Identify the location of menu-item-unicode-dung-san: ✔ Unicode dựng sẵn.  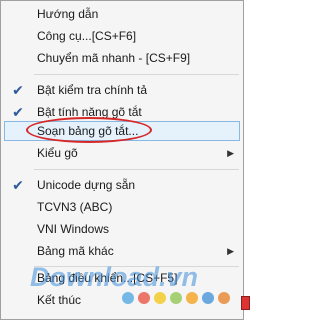
(122, 185).